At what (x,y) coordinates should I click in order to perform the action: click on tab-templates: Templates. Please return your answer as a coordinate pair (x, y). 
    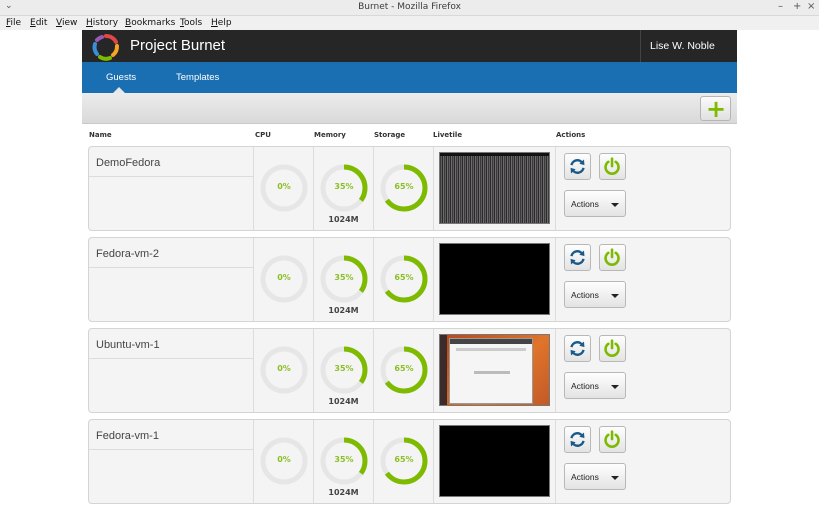
    Looking at the image, I should click on (197, 77).